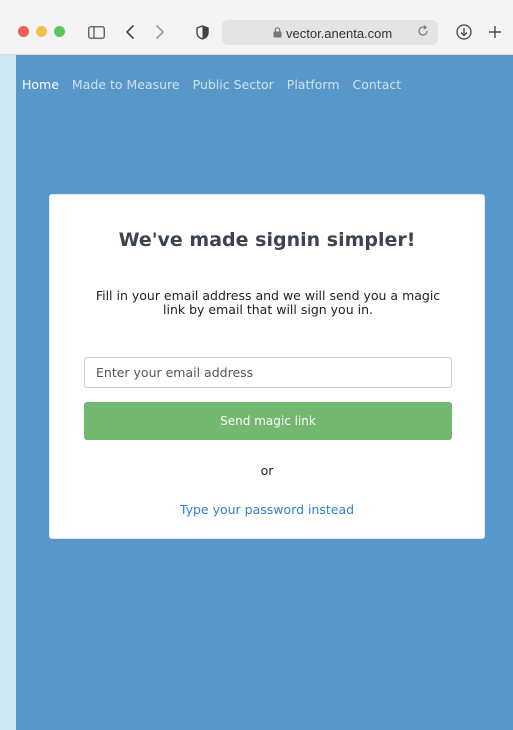 The height and width of the screenshot is (730, 513). Describe the element at coordinates (267, 240) in the screenshot. I see `page-title: We've made signin simpler!` at that location.